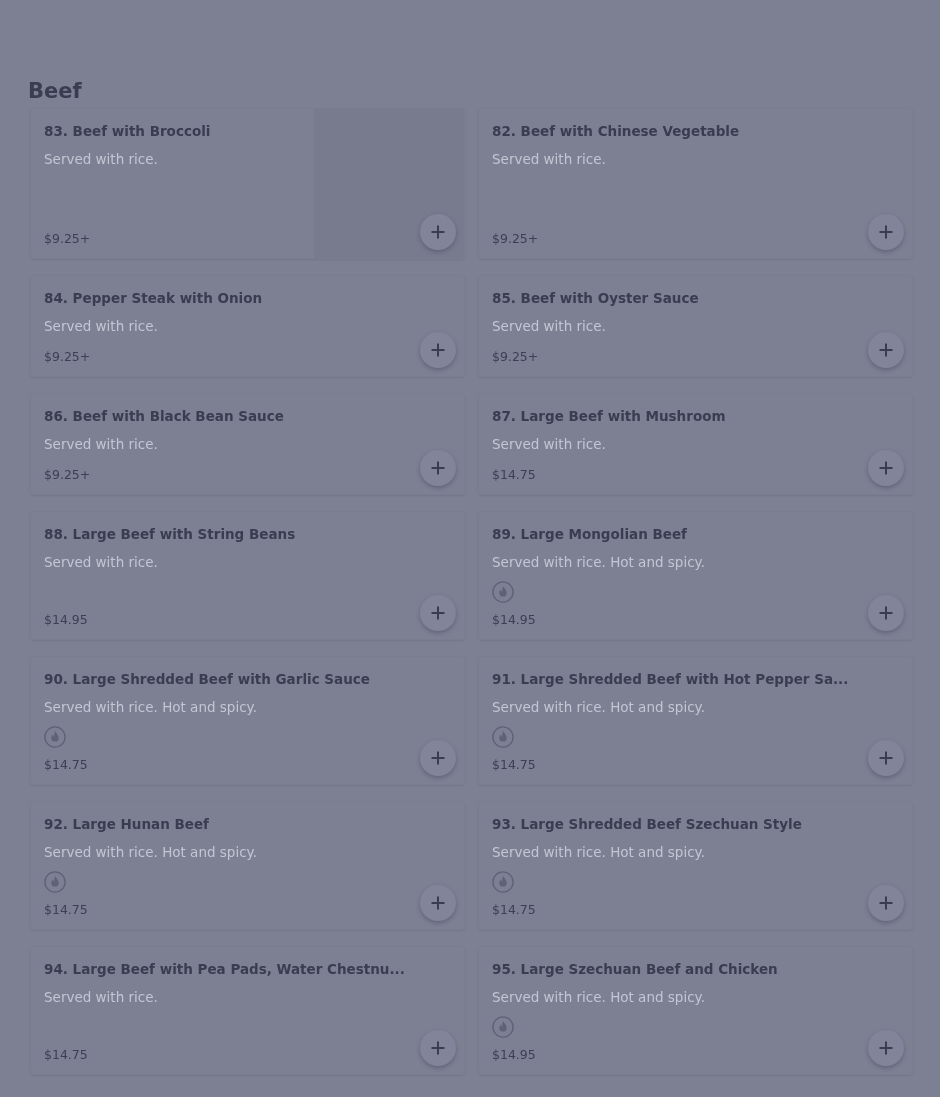 This screenshot has height=1097, width=940. What do you see at coordinates (154, 298) in the screenshot?
I see `item-name: 84. Pepper Steak with Onion` at bounding box center [154, 298].